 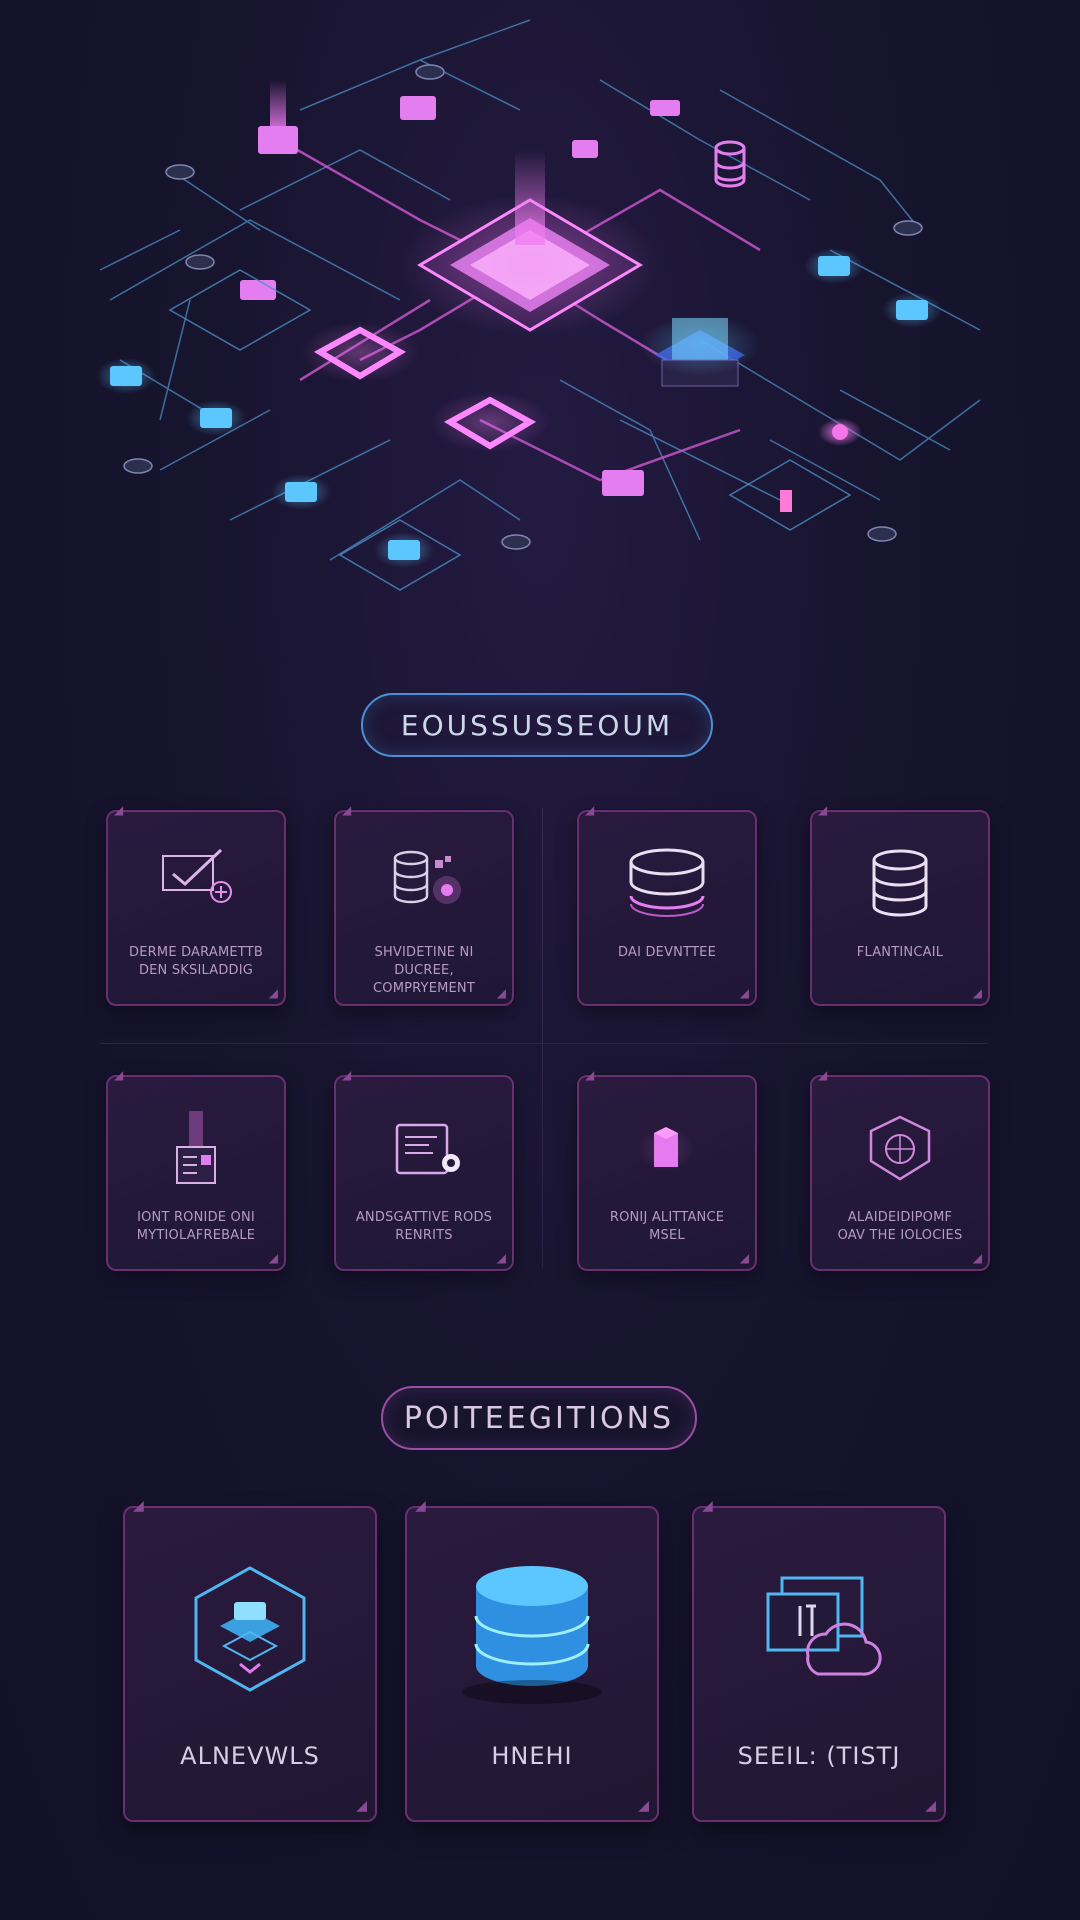 What do you see at coordinates (539, 1418) in the screenshot?
I see `section-title-two: POITEEGITIONS` at bounding box center [539, 1418].